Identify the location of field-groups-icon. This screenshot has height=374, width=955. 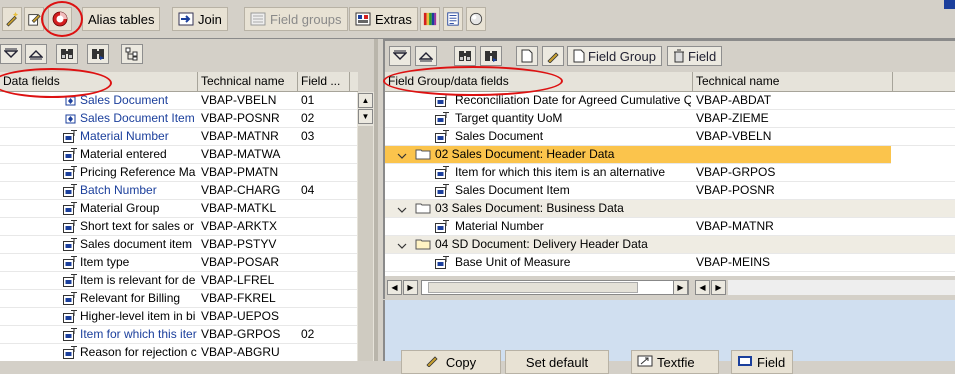
(258, 19).